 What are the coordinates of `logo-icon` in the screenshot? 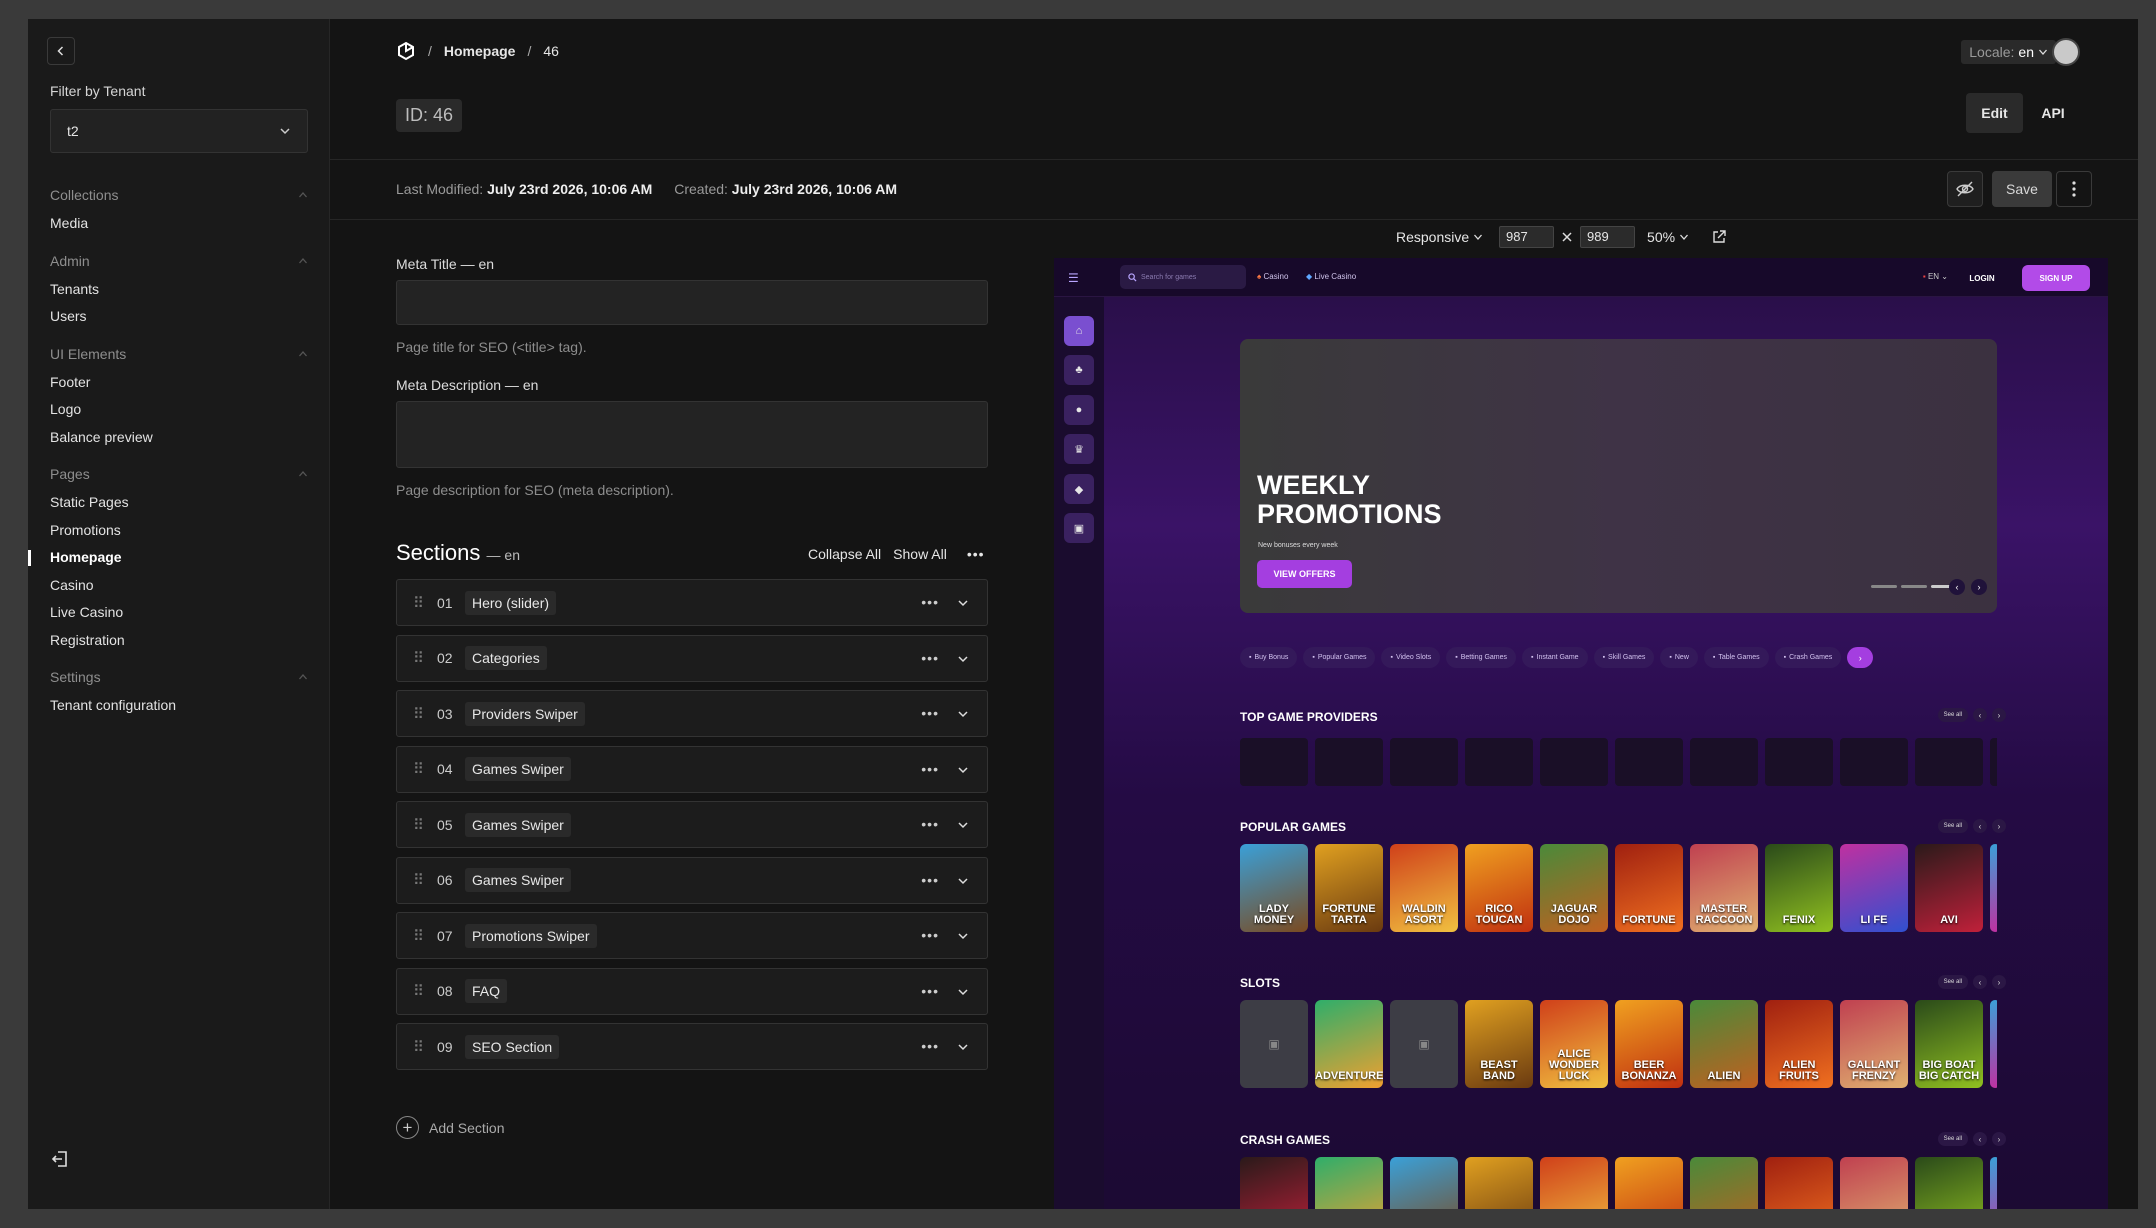 It's located at (406, 51).